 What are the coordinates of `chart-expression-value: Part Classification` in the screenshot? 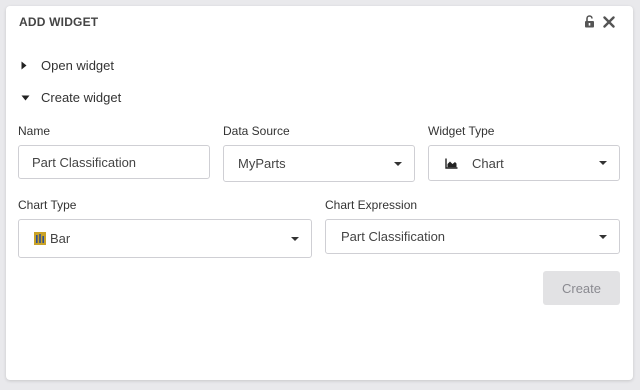 It's located at (393, 236).